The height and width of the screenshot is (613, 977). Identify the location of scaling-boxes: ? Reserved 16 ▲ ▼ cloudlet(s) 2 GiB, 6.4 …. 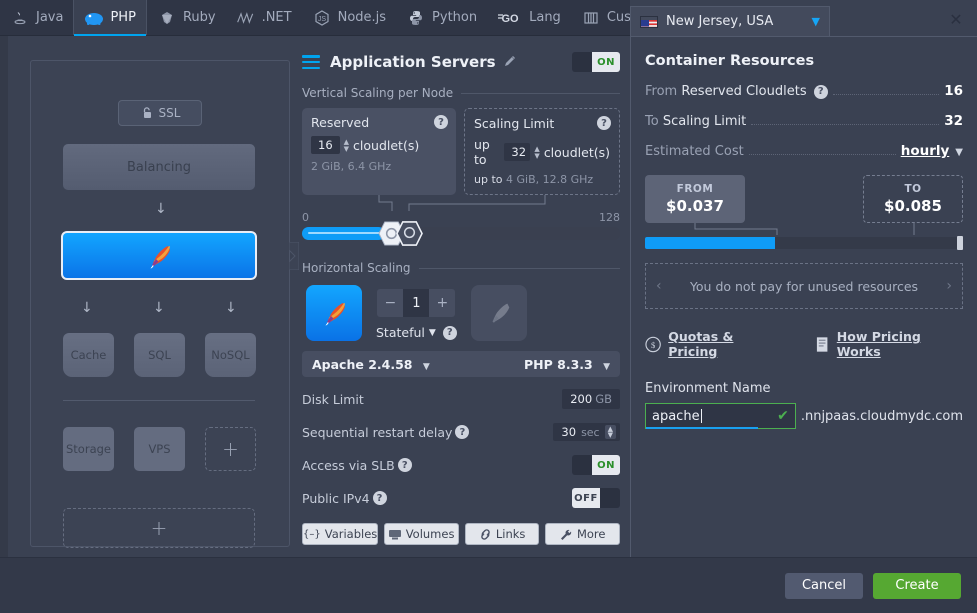
(461, 151).